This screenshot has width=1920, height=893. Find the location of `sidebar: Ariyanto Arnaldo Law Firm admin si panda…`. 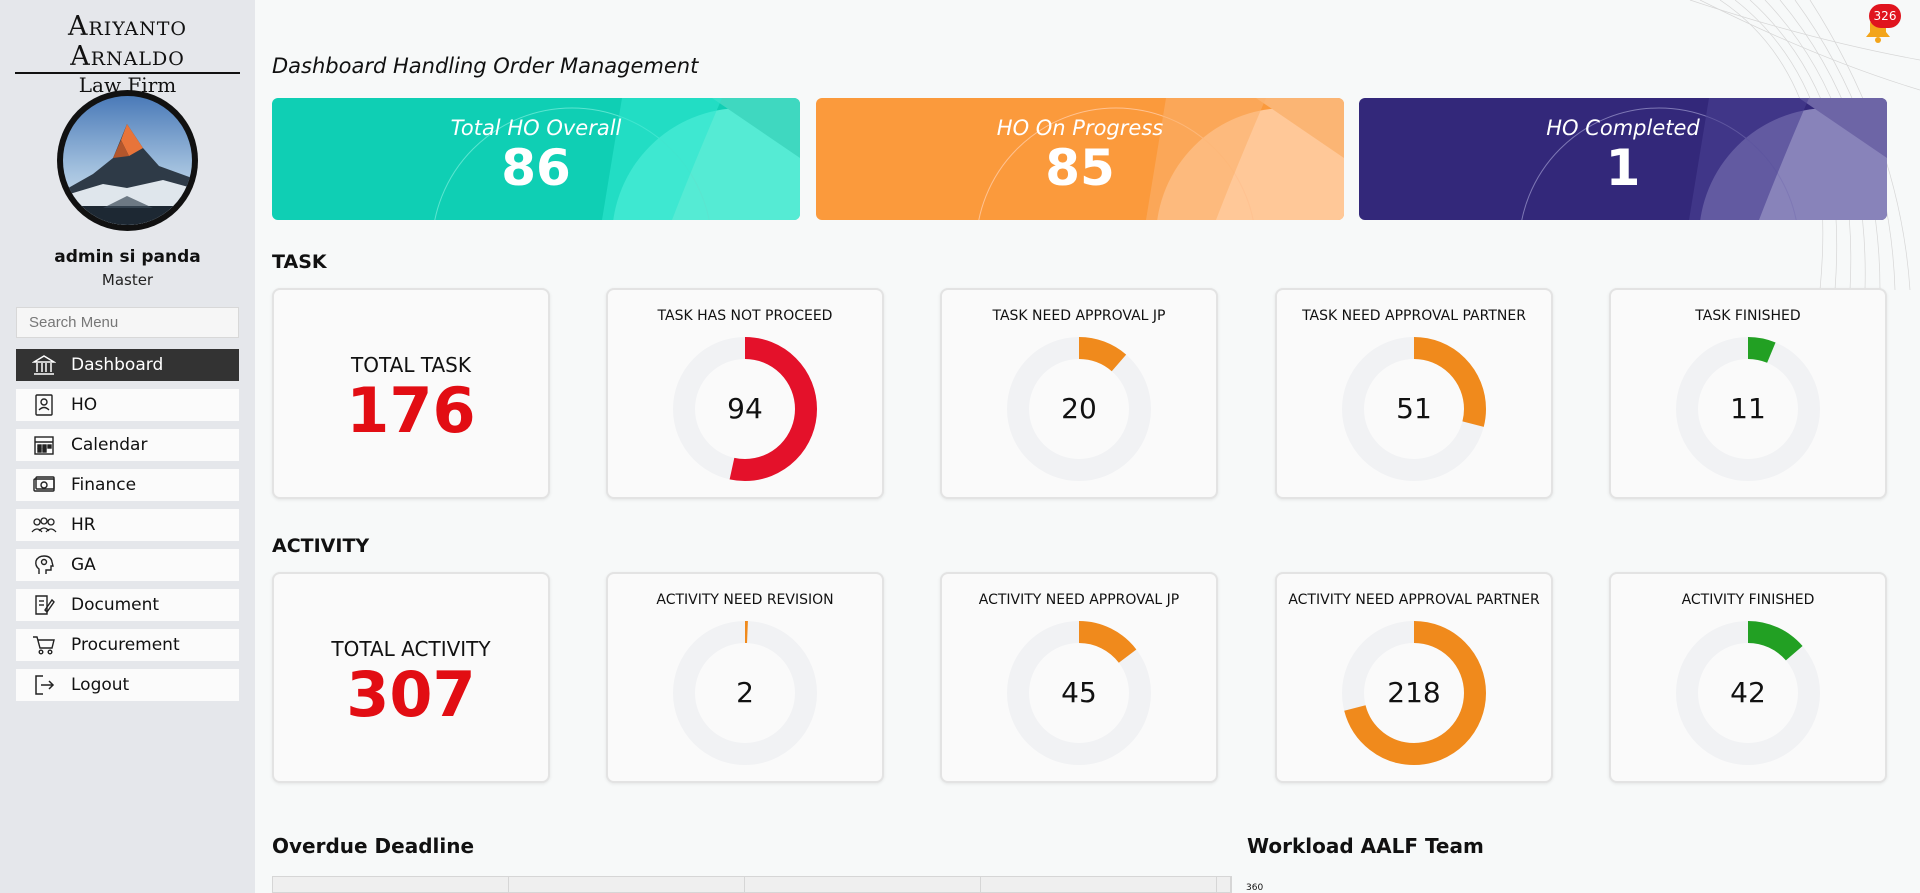

sidebar: Ariyanto Arnaldo Law Firm admin si panda… is located at coordinates (127, 446).